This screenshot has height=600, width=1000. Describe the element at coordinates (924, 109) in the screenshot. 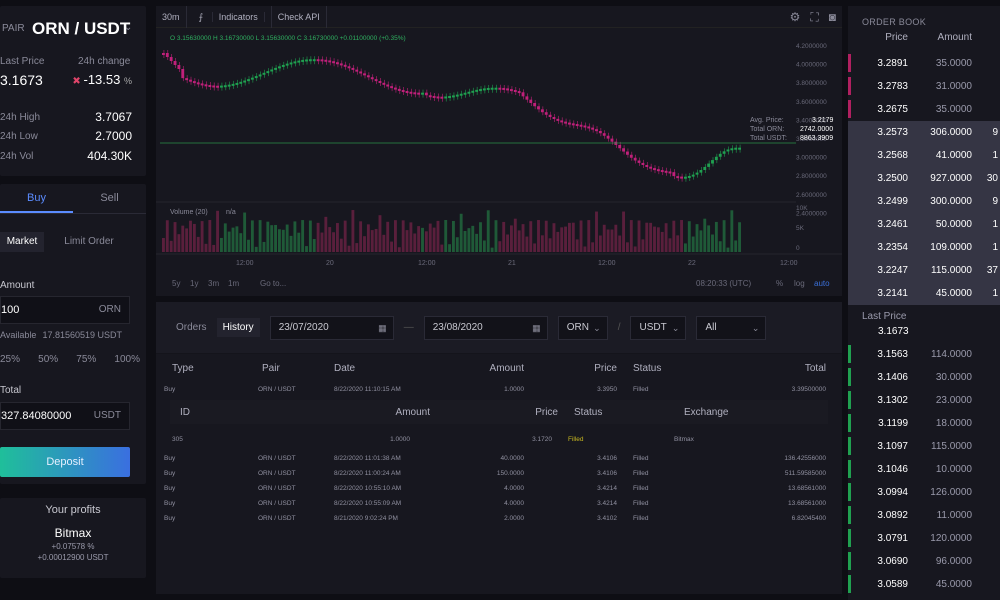

I see `order-book-row: 3.2675 35.0000` at that location.